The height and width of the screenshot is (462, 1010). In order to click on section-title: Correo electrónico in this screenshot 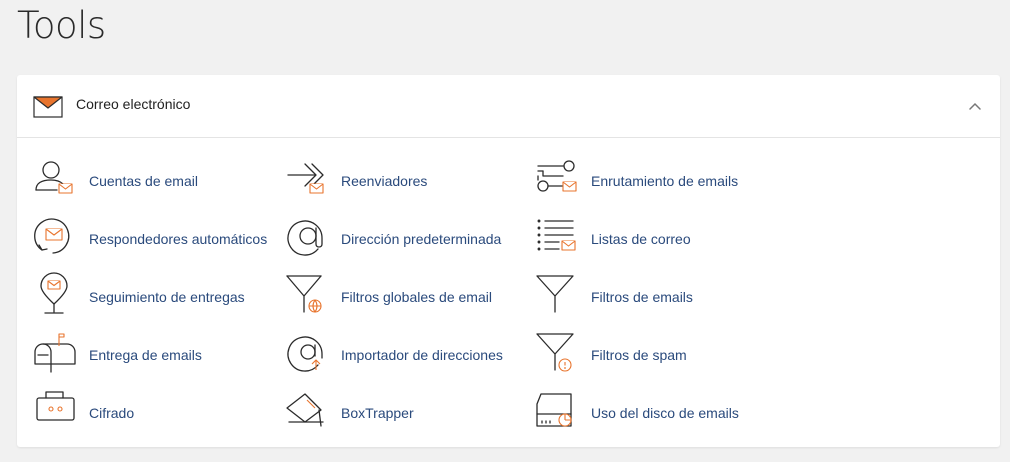, I will do `click(133, 104)`.